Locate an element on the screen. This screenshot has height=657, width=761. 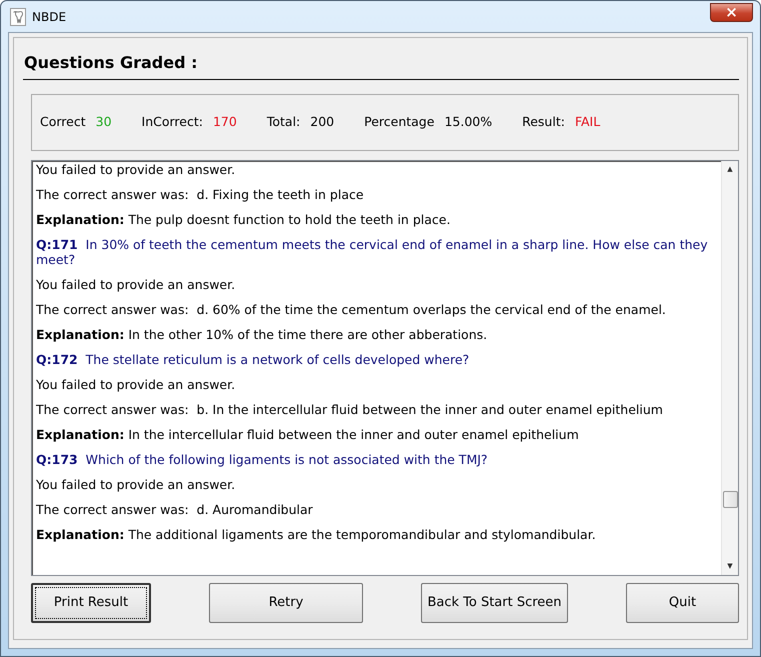
stat-value: 200 is located at coordinates (322, 122).